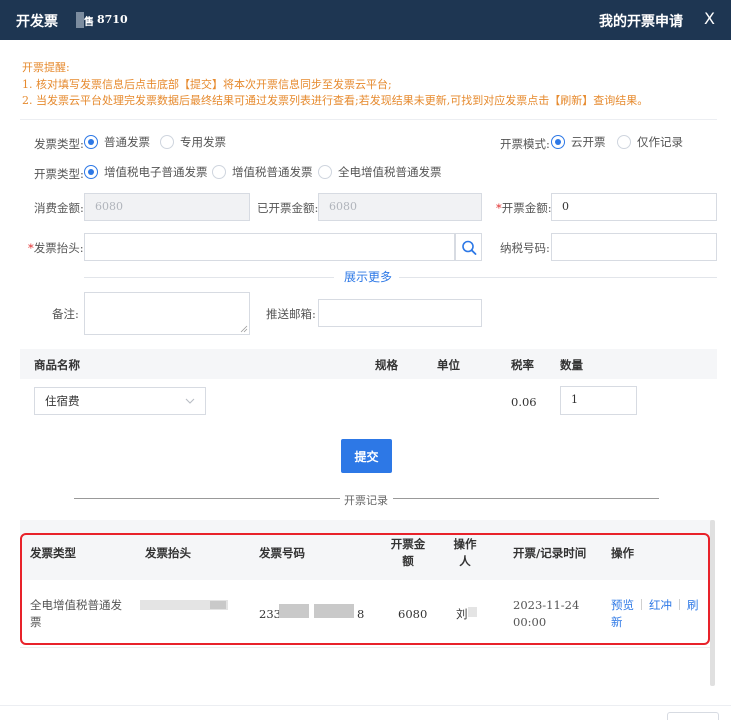 The width and height of the screenshot is (731, 720). I want to click on redacted-room-label: 售, so click(78, 20).